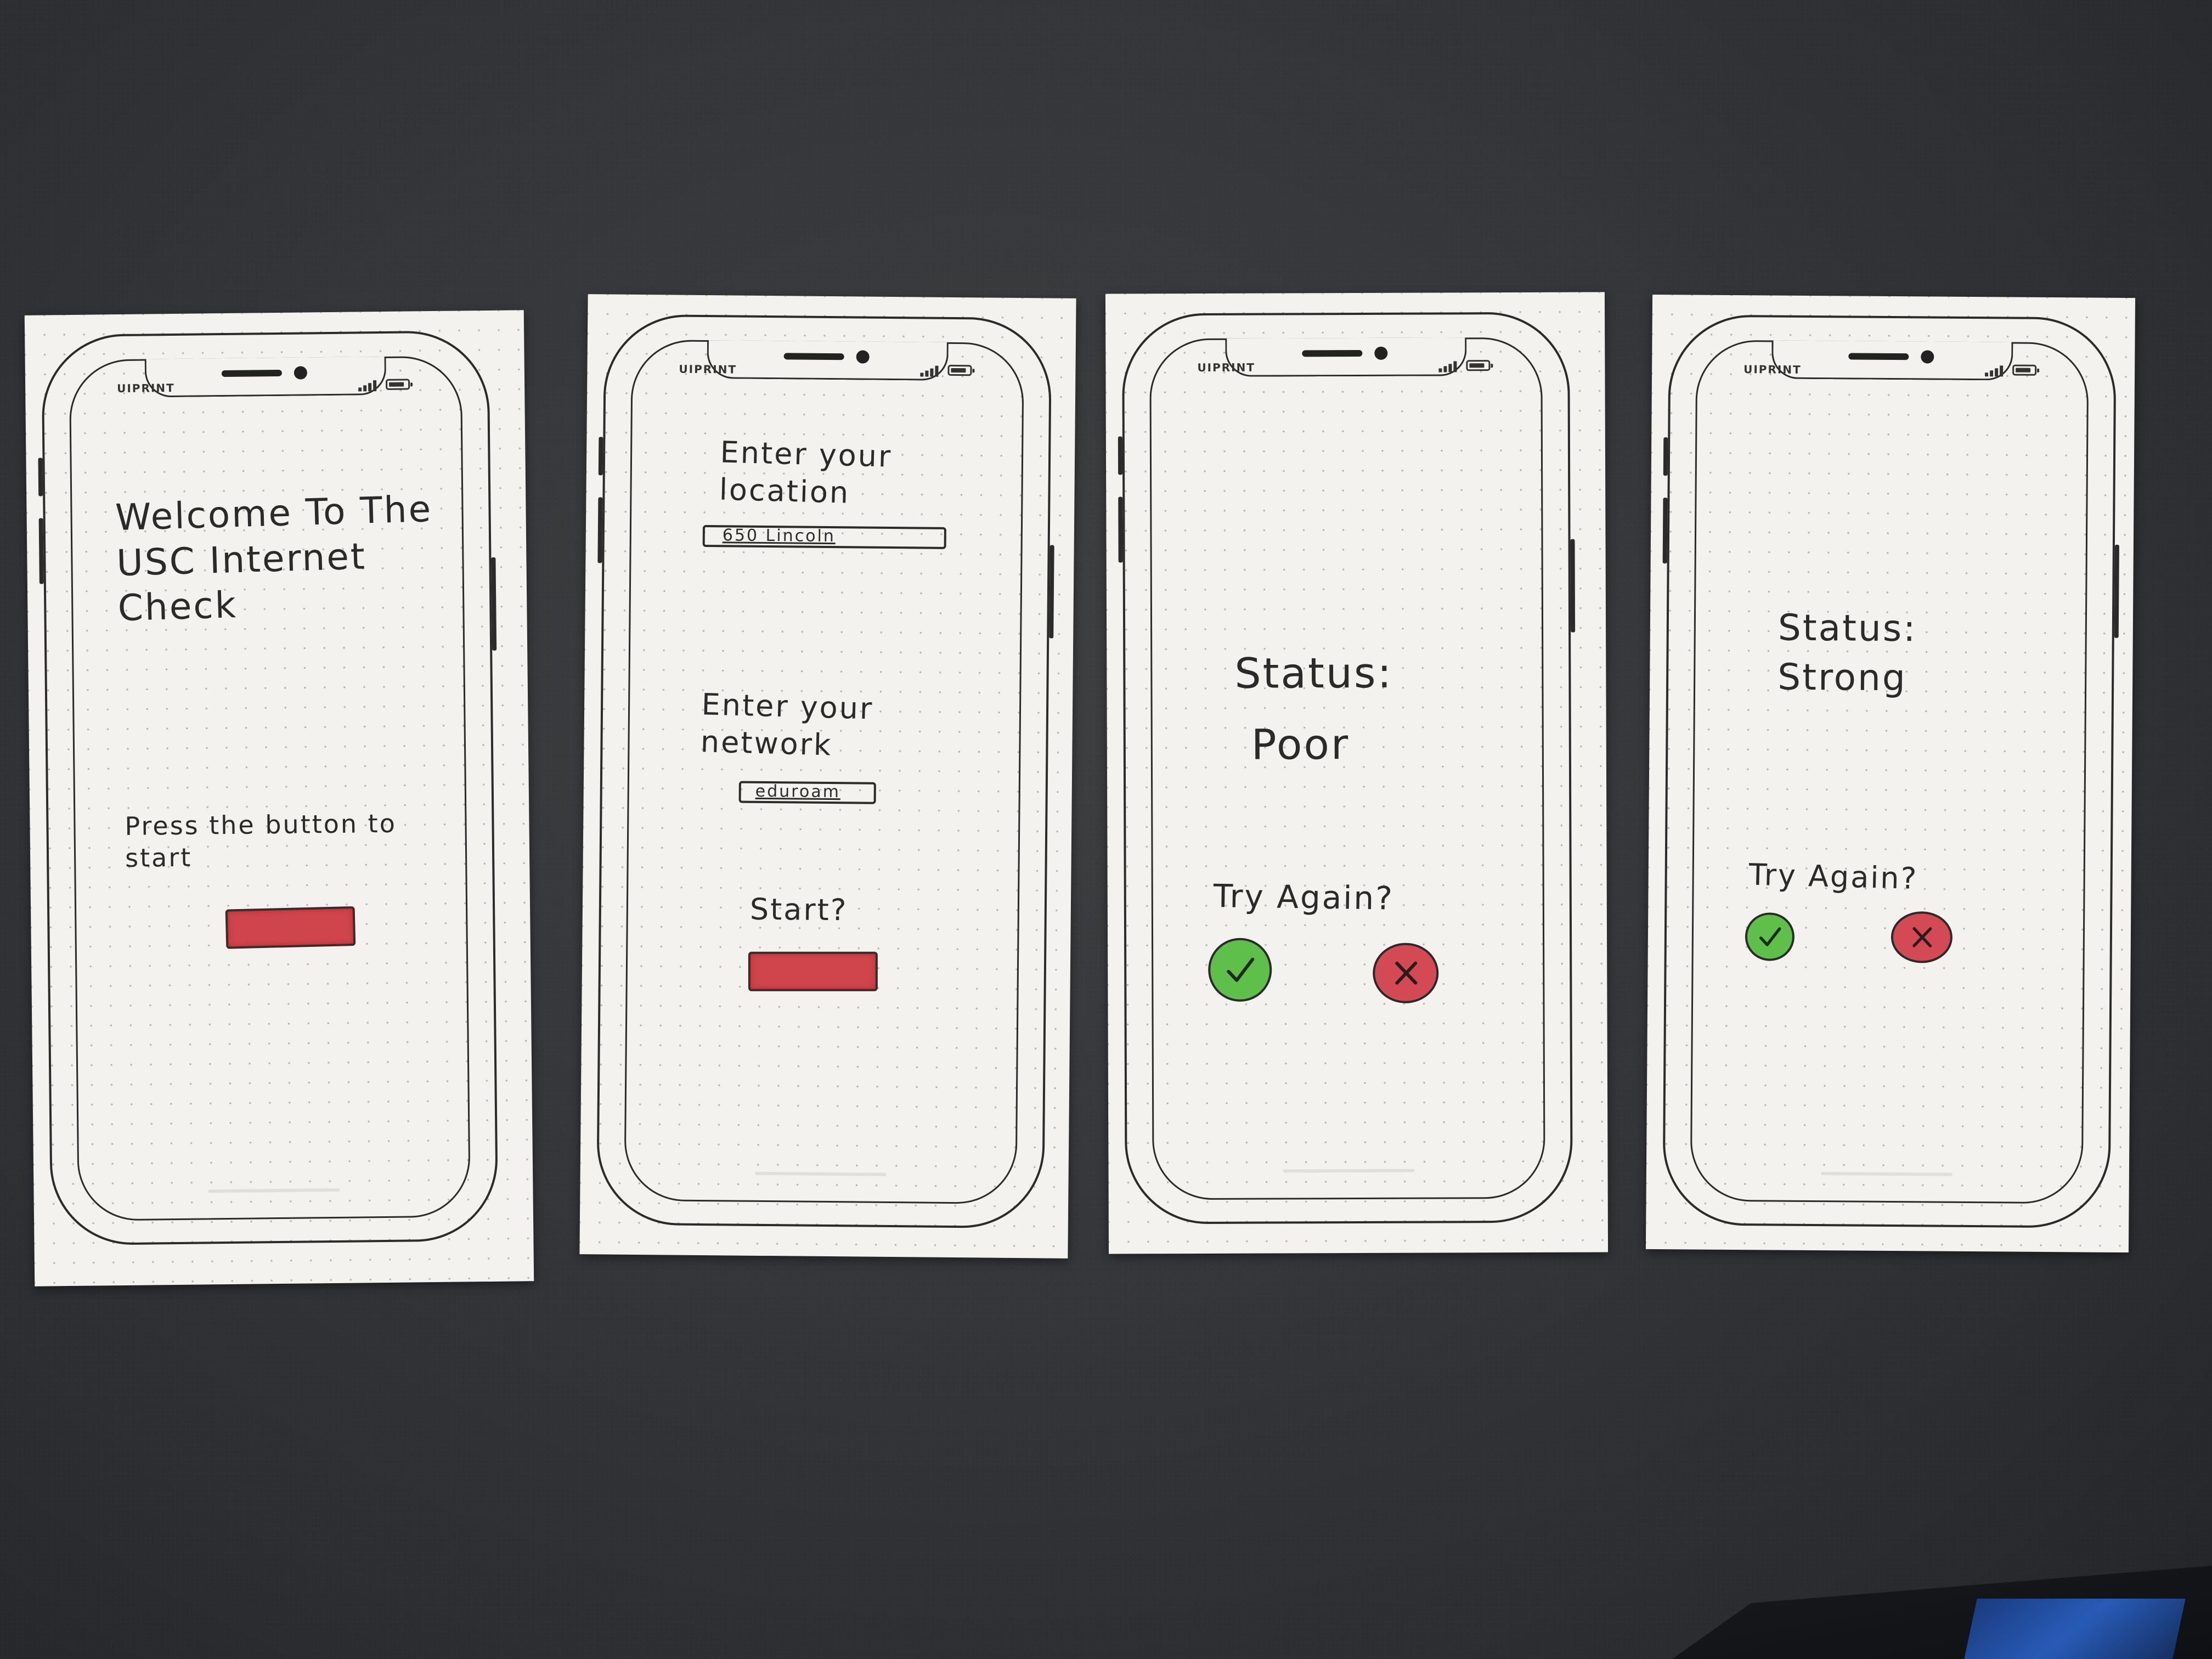 The height and width of the screenshot is (1659, 2212). I want to click on status-value: Poor, so click(1300, 744).